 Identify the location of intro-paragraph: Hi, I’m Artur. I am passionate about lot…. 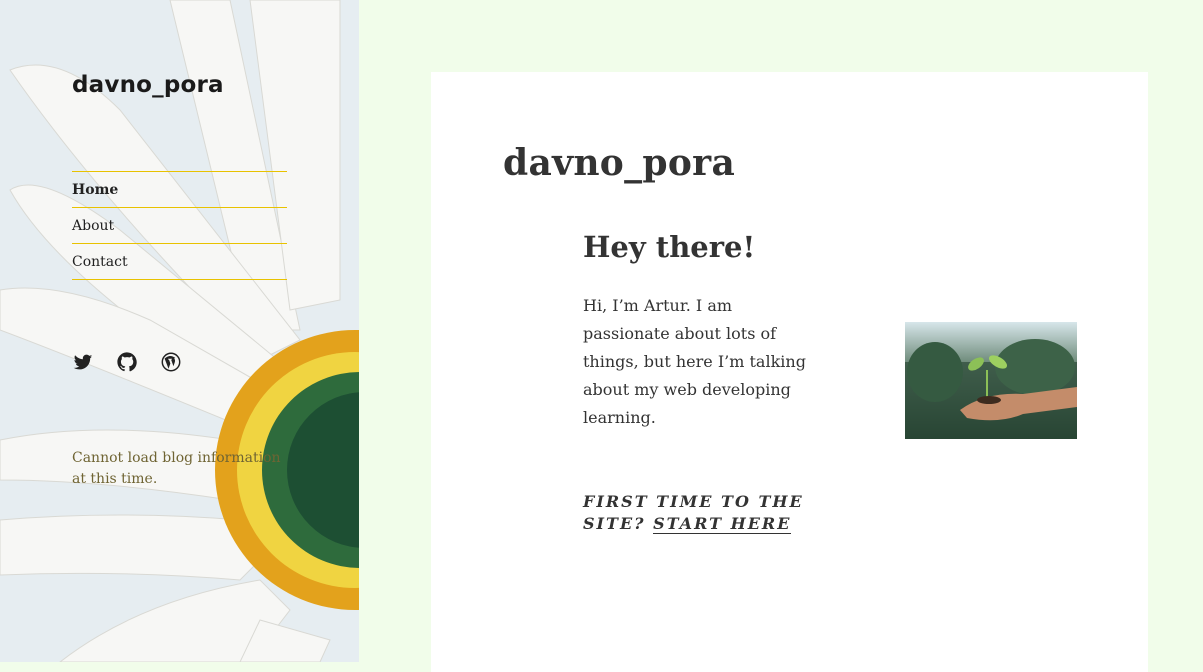
(694, 361).